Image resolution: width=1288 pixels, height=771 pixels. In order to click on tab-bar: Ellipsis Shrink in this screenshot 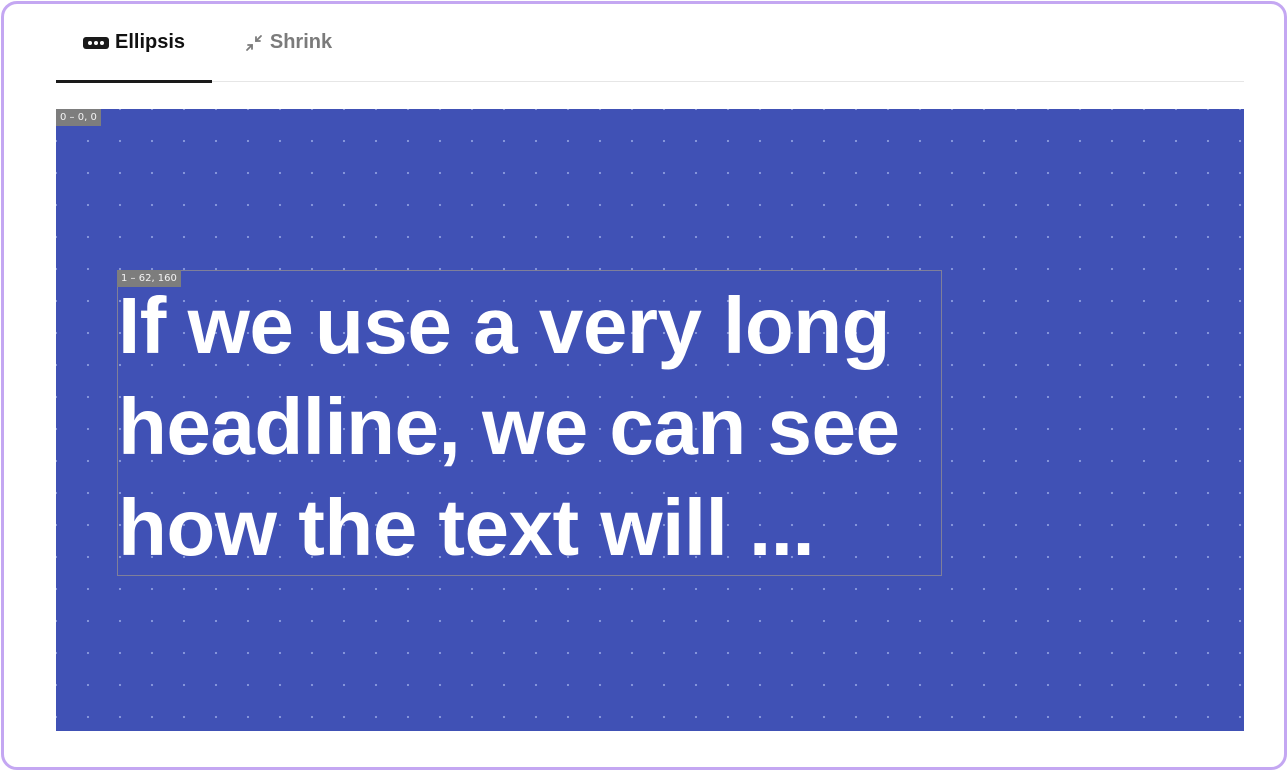, I will do `click(650, 43)`.